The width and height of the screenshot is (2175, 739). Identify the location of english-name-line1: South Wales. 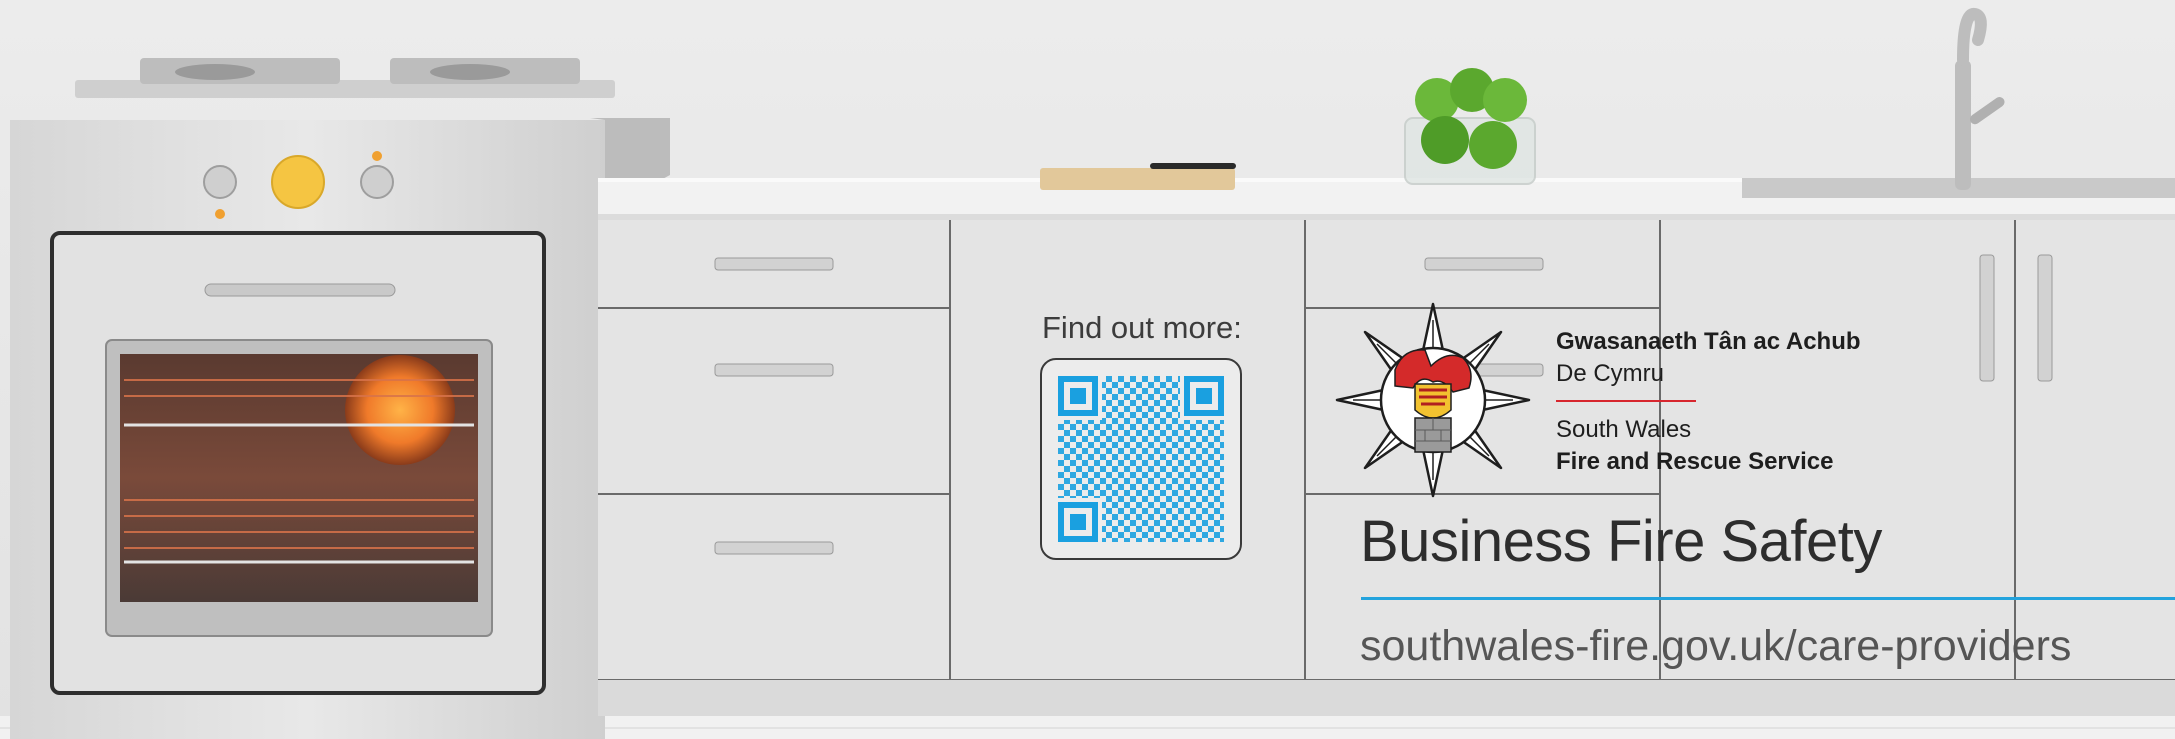
(1624, 429).